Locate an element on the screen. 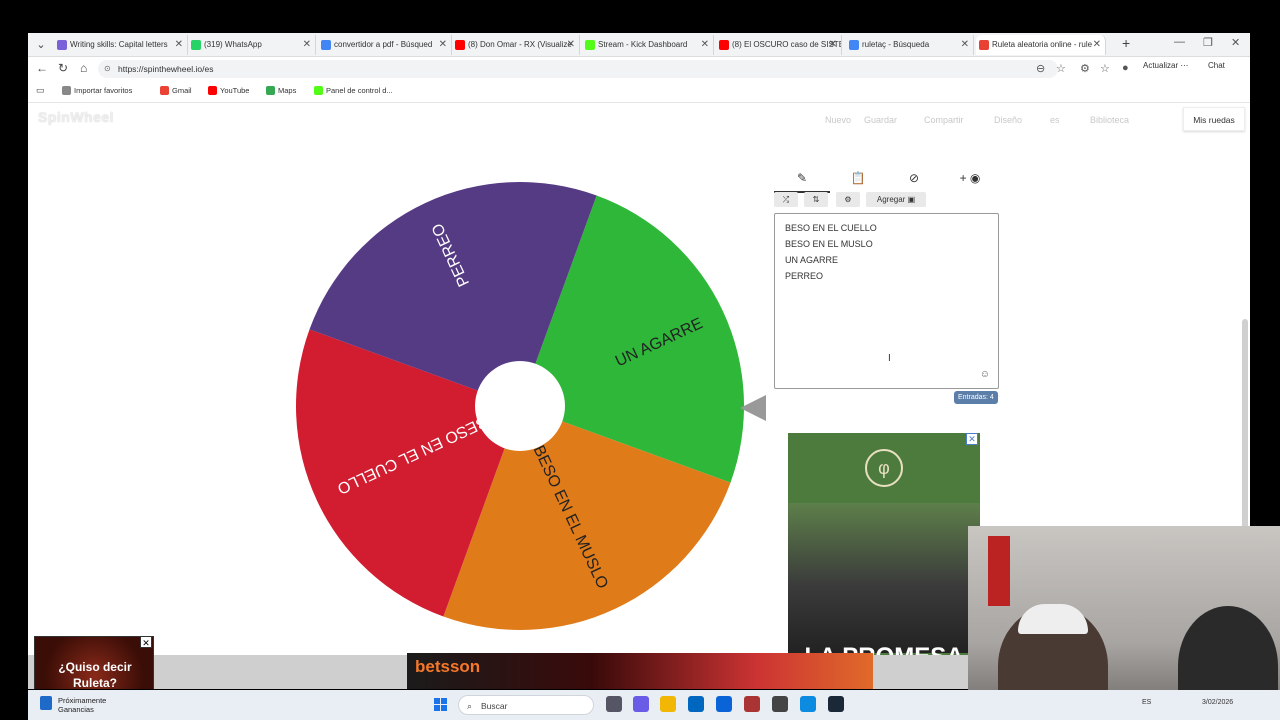 This screenshot has height=720, width=1280. ad-betsson: betsson is located at coordinates (640, 671).